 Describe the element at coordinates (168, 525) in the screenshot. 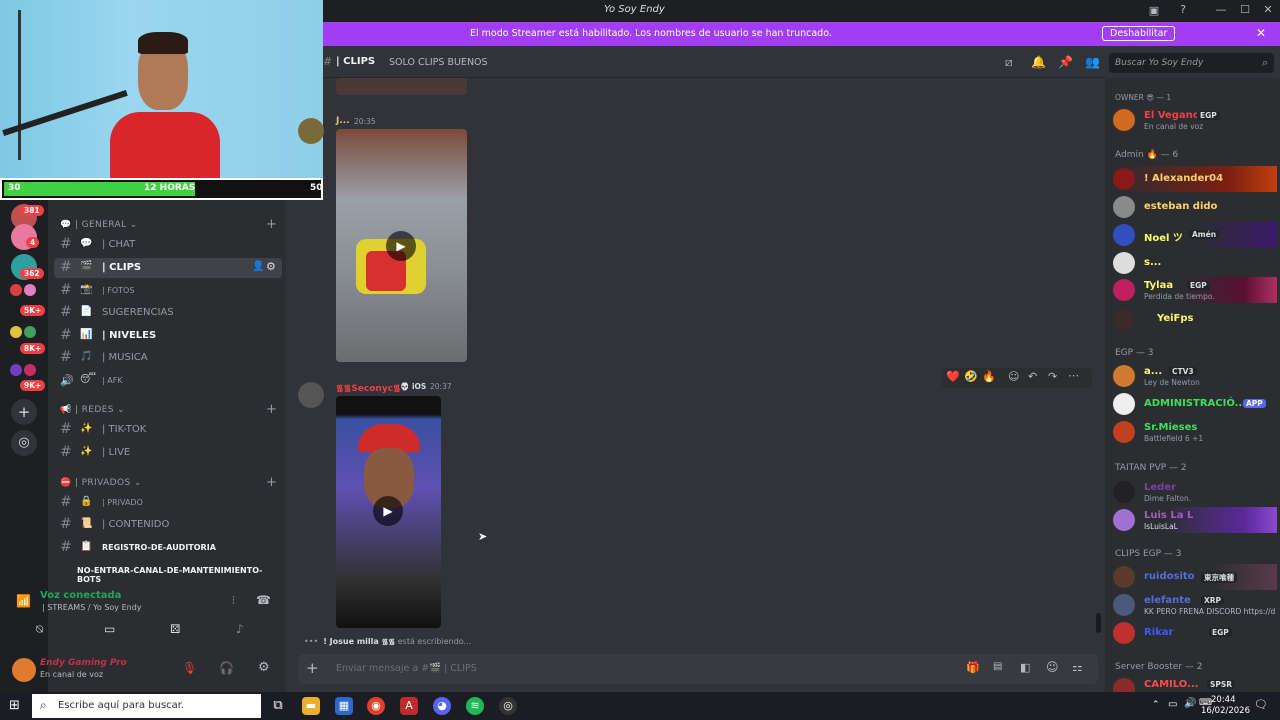

I see `channel-contenido: # 📜 | CONTENIDO` at that location.